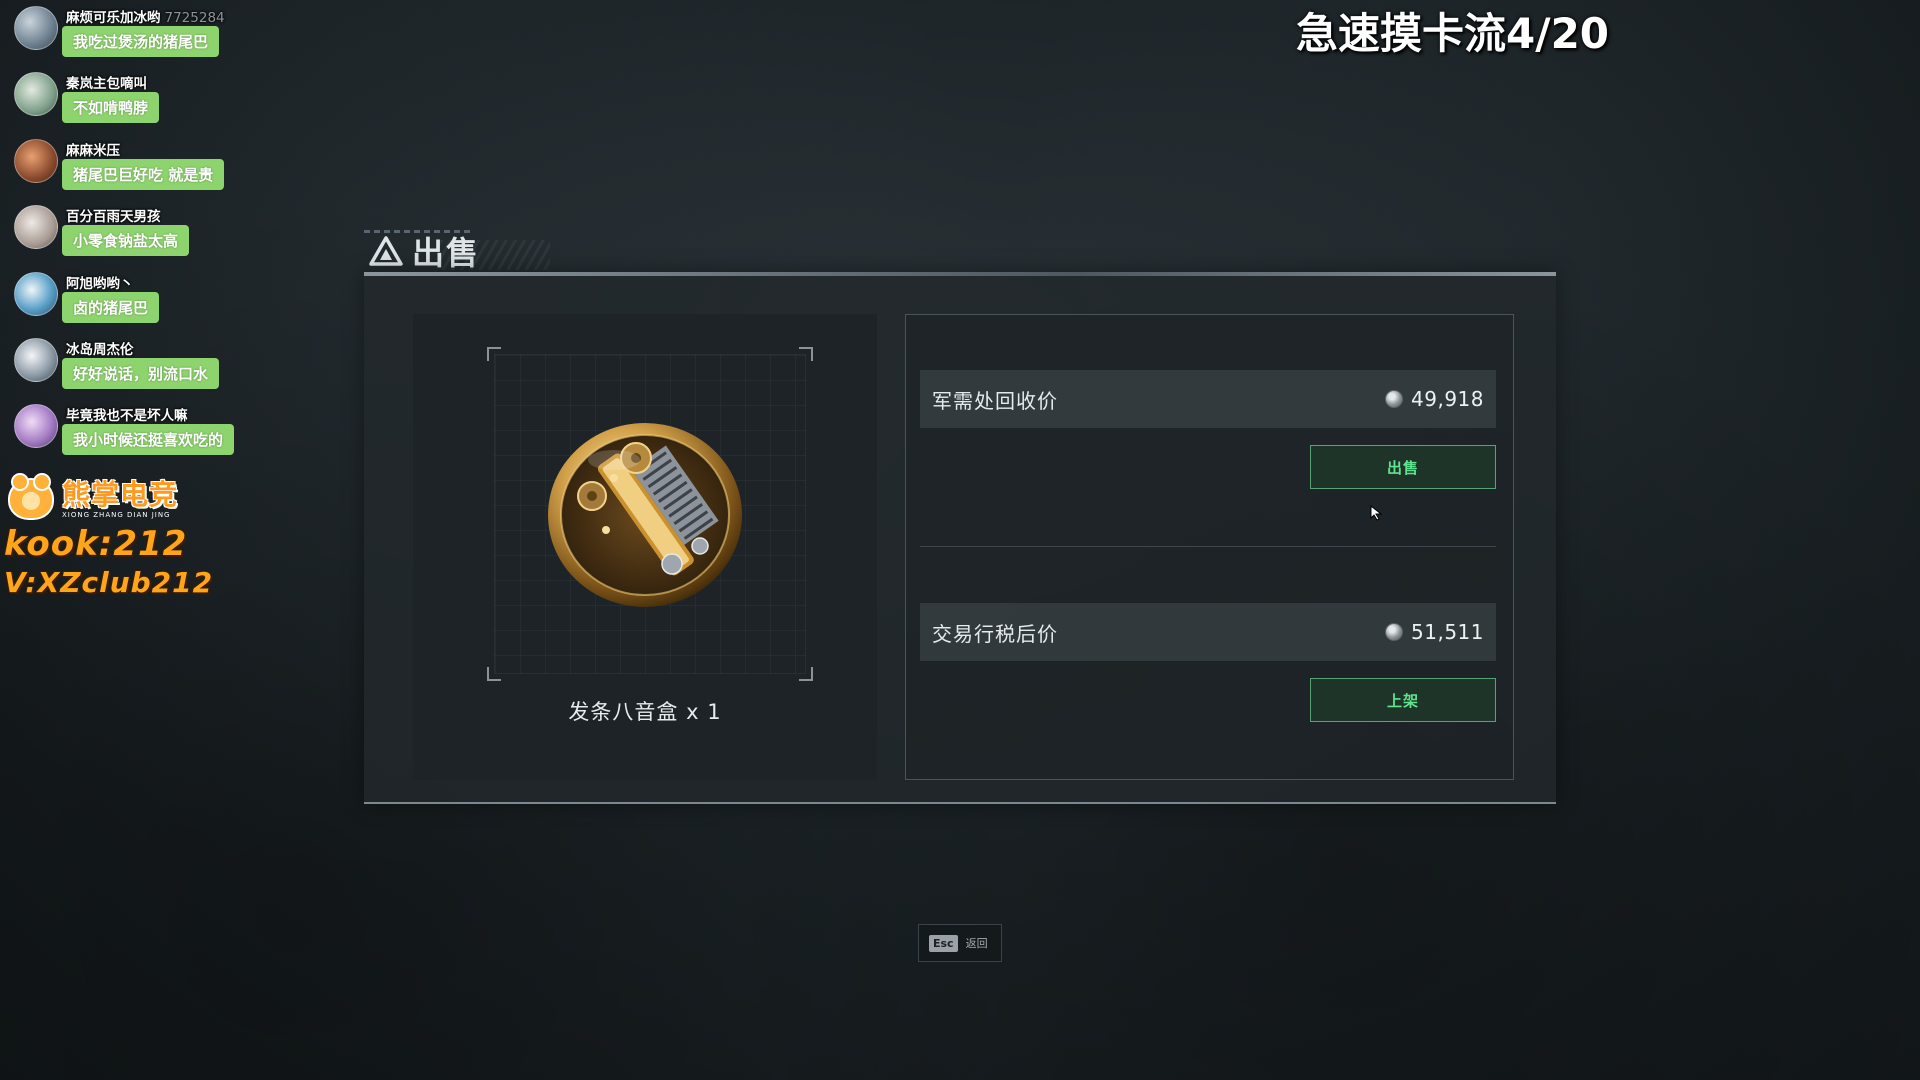 Image resolution: width=1920 pixels, height=1080 pixels. I want to click on chat-message: 阿旭哟哟丶 卤的猪尾巴, so click(164, 303).